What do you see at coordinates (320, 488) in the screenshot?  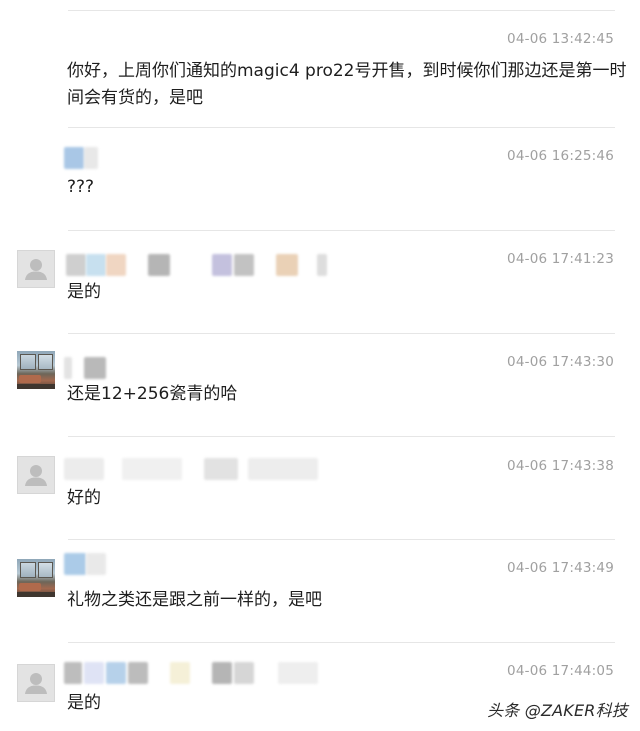 I see `comment-item: 04-06 17:43:38 好的` at bounding box center [320, 488].